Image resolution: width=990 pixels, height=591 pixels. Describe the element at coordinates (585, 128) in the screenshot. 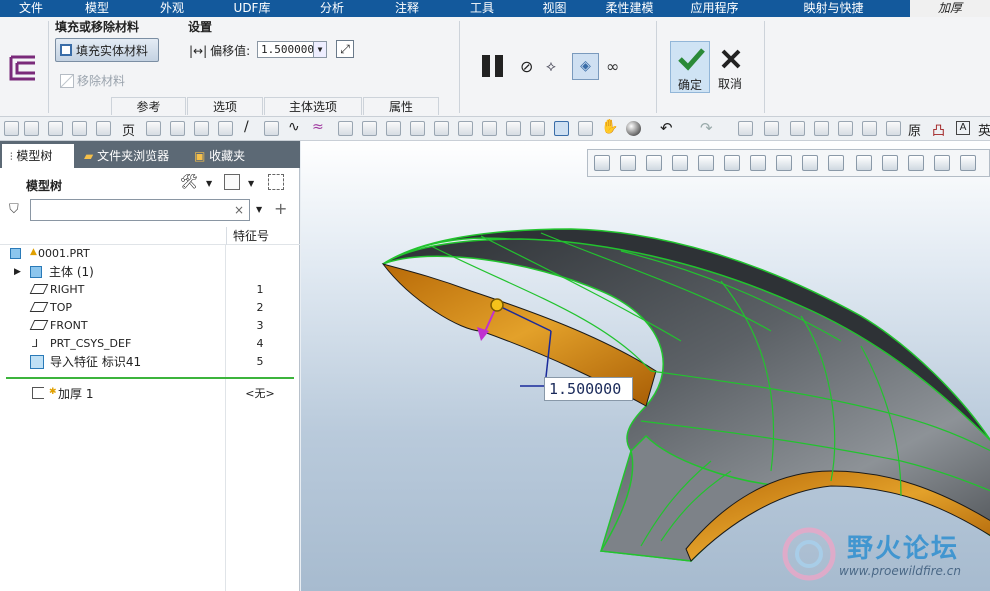

I see `select-box-icon` at that location.